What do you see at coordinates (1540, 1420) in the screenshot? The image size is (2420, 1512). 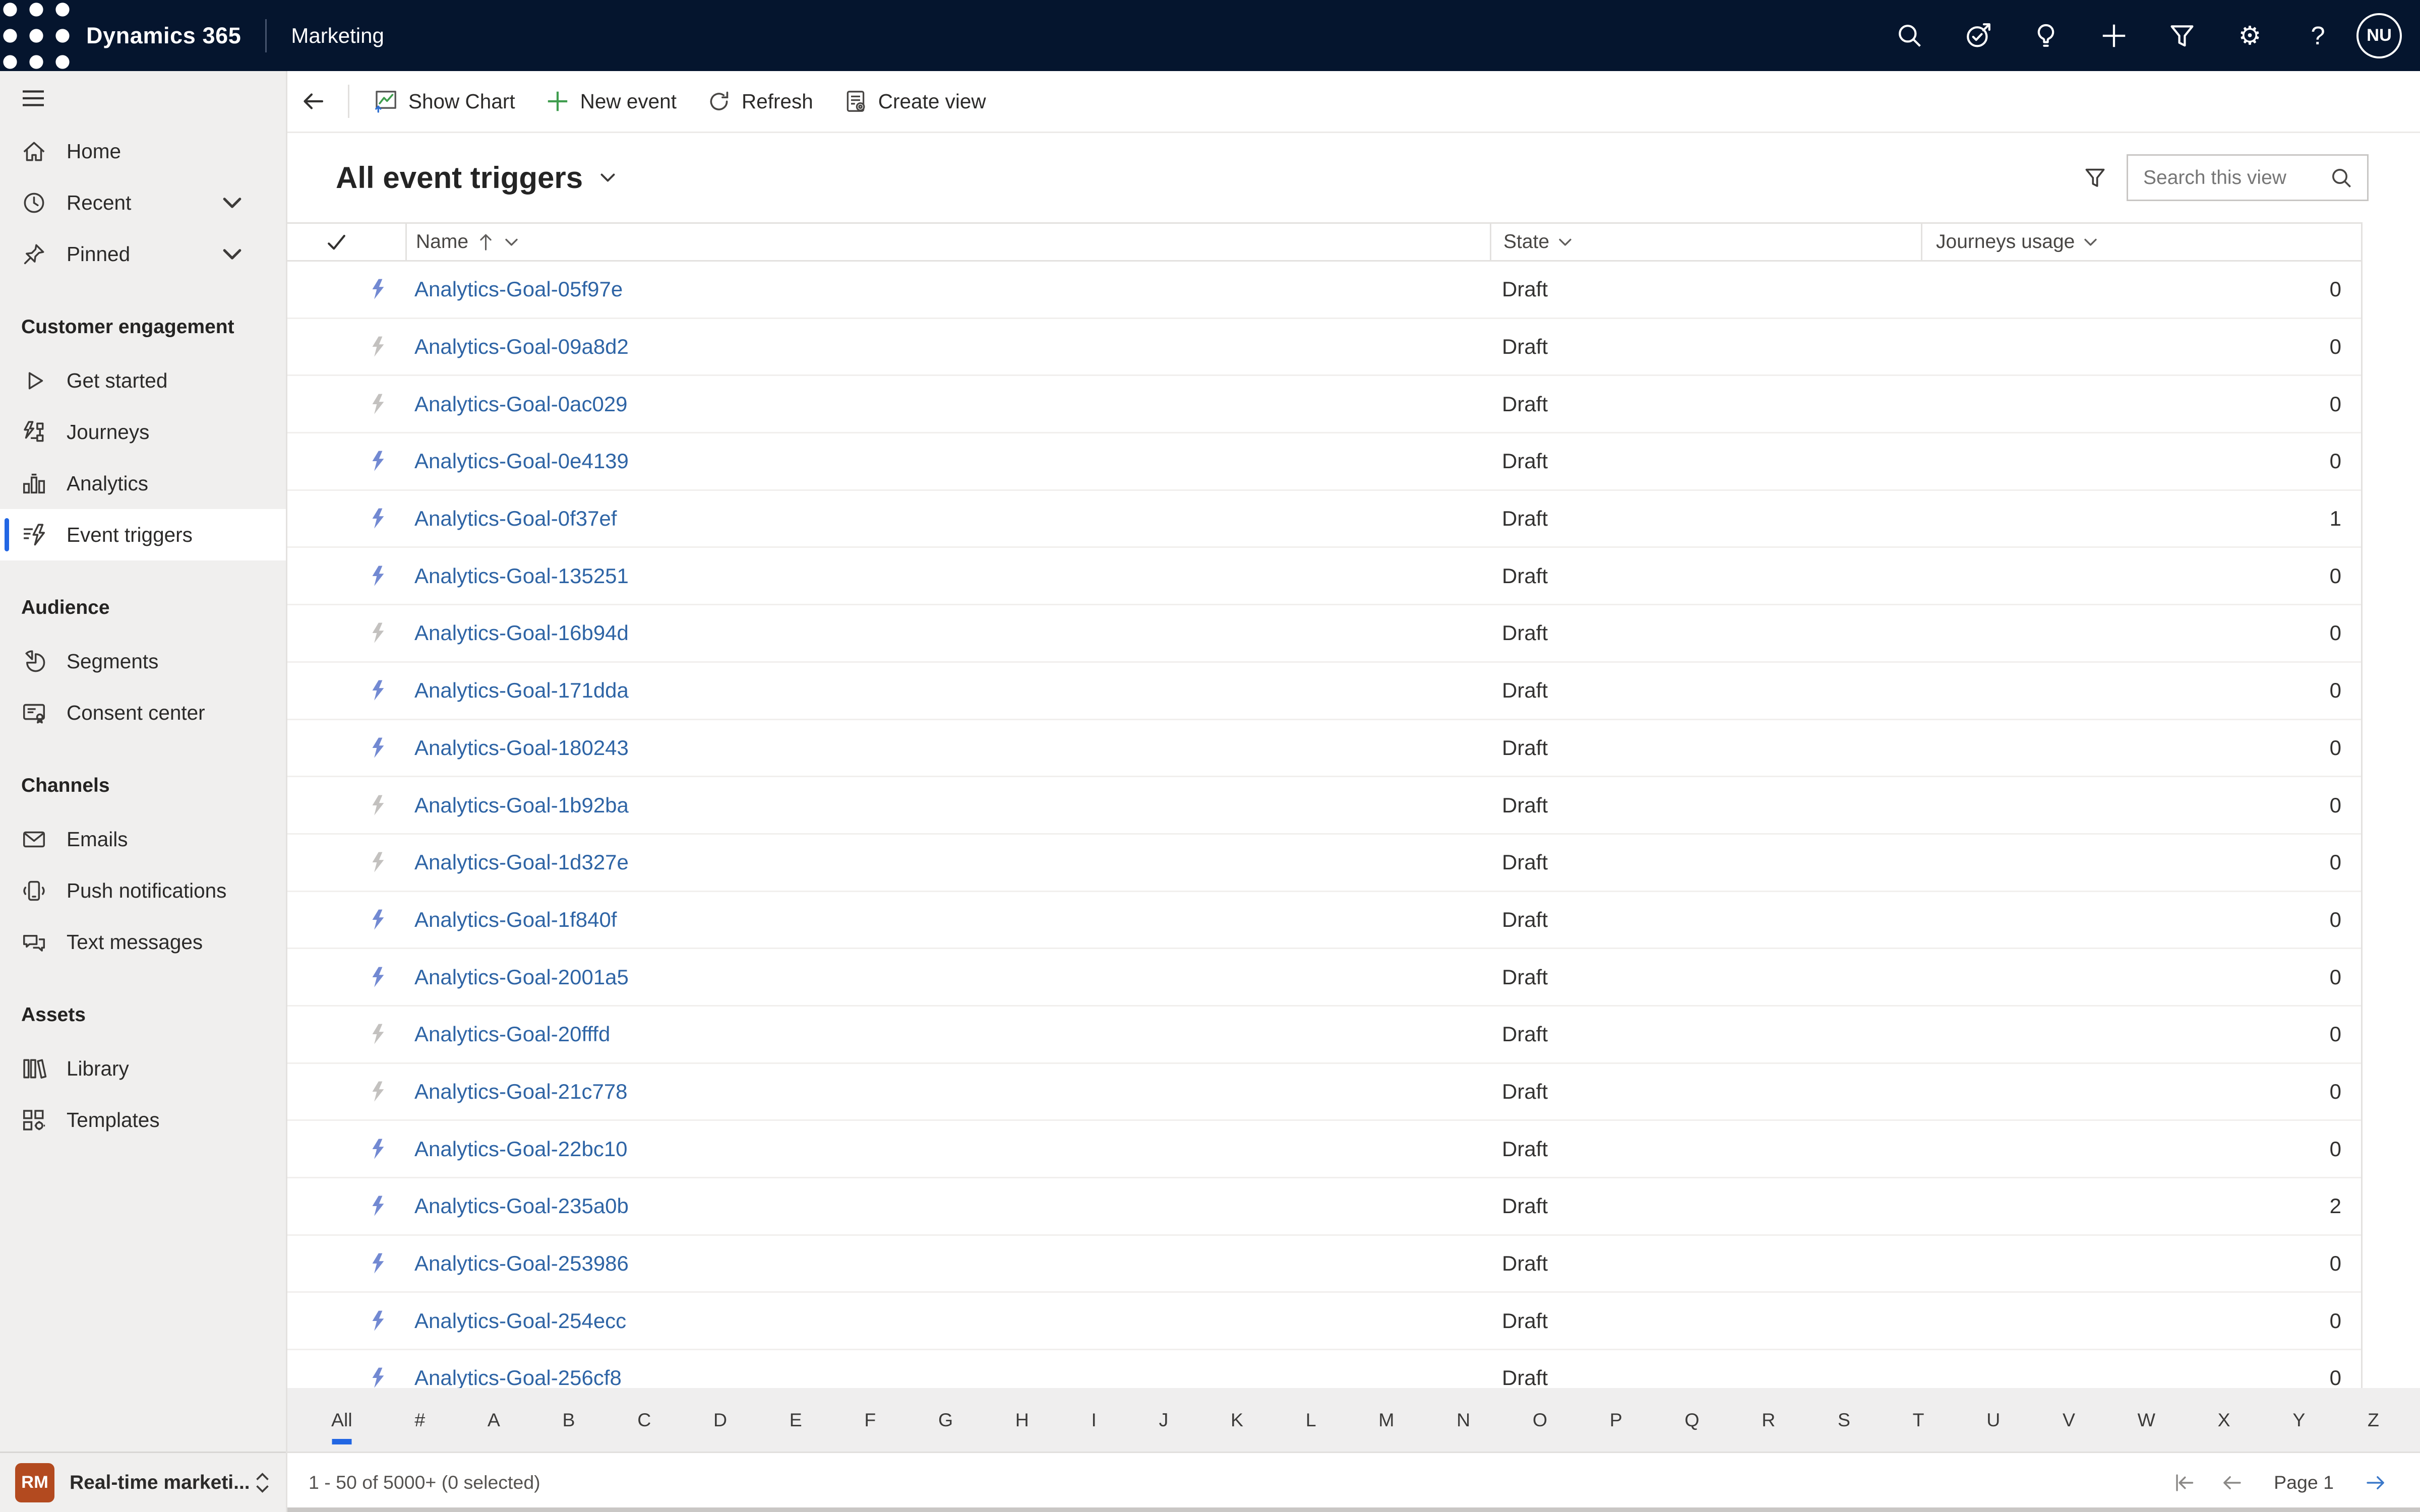 I see `jump-letter-o: O` at bounding box center [1540, 1420].